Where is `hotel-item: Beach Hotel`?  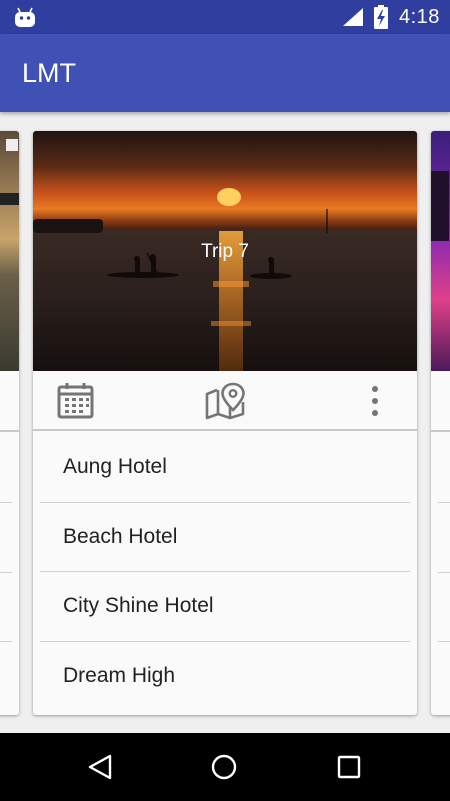 hotel-item: Beach Hotel is located at coordinates (225, 537).